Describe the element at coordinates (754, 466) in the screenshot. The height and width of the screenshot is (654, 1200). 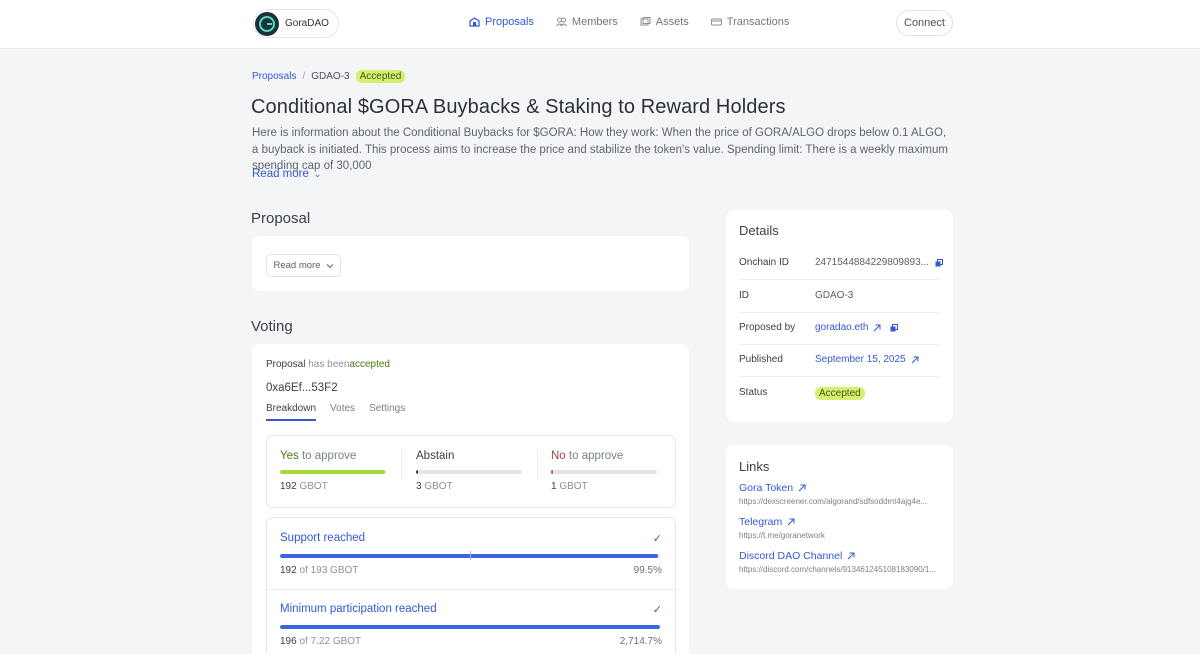
I see `links-title: Links` at that location.